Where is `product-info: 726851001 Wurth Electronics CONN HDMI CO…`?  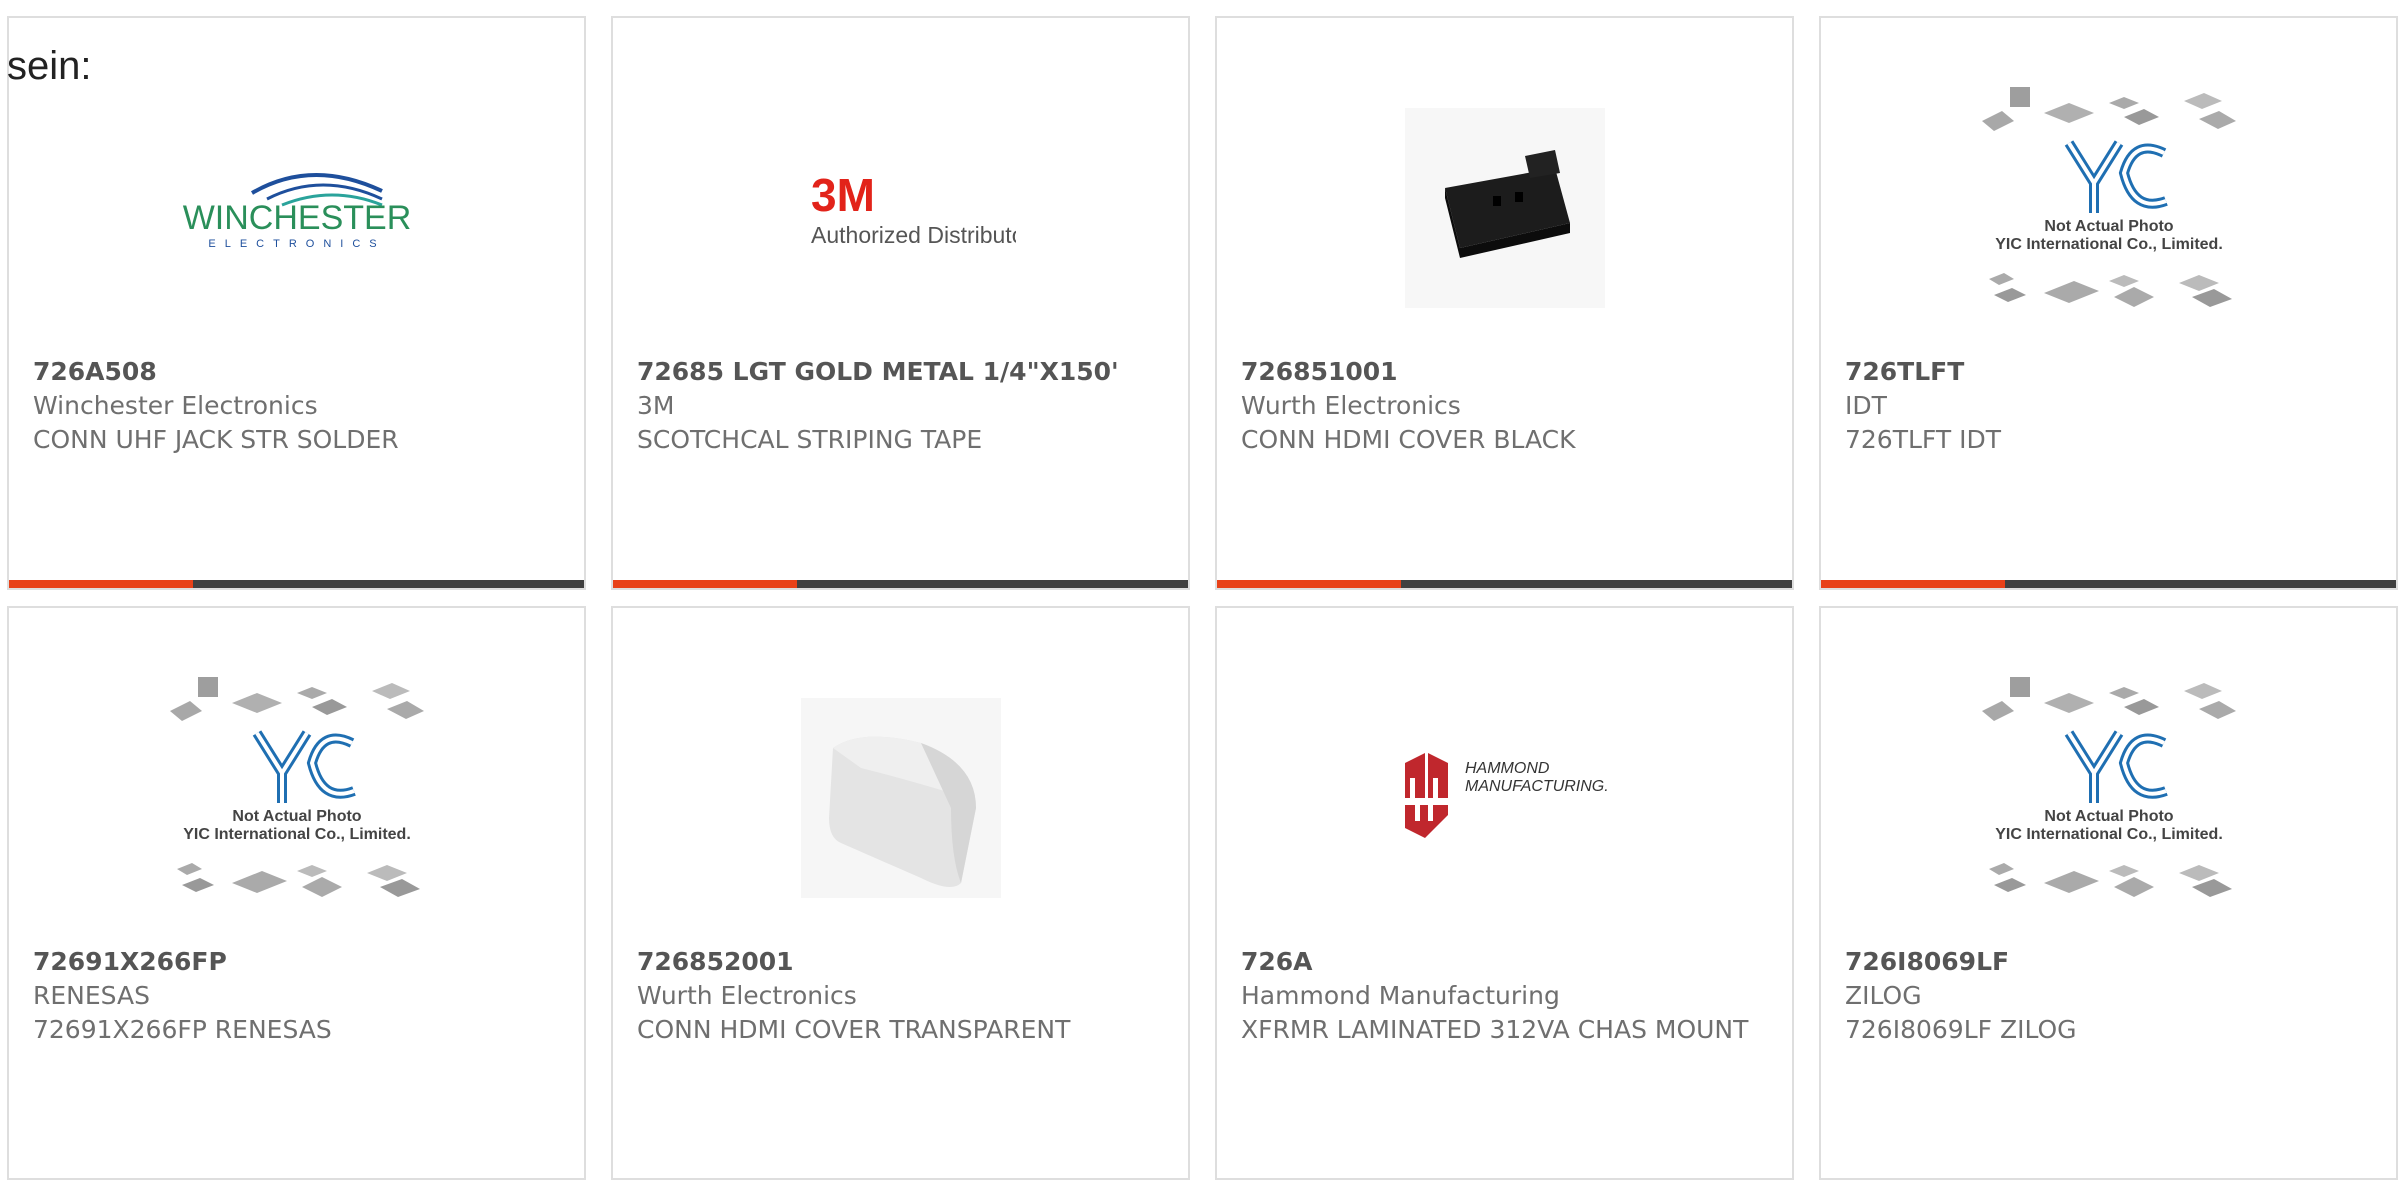
product-info: 726851001 Wurth Electronics CONN HDMI CO… is located at coordinates (1504, 406).